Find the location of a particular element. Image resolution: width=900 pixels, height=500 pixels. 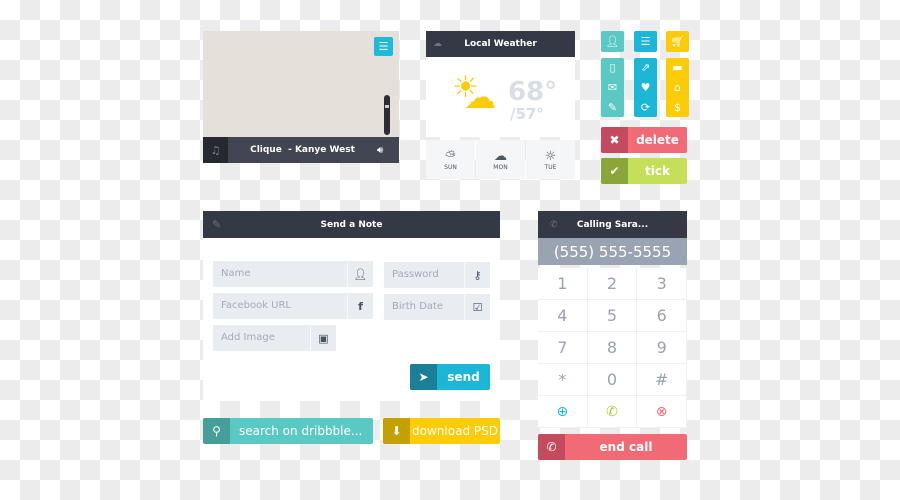

phone-icon: ✆ is located at coordinates (554, 224).